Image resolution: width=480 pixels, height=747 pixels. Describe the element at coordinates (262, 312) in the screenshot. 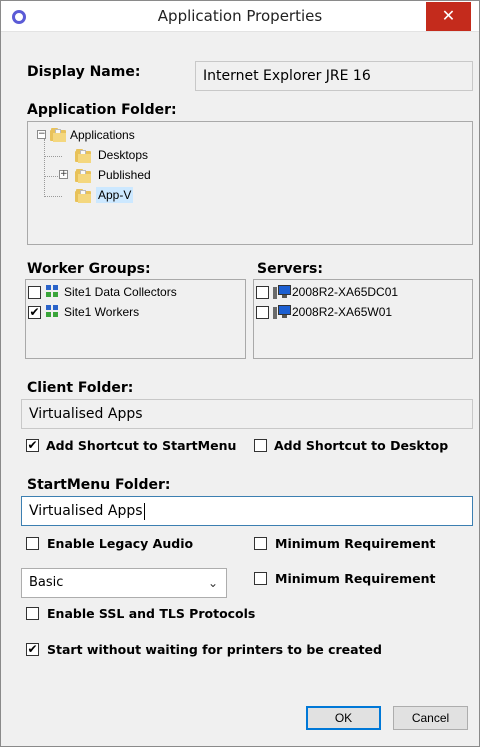

I see `server-checkbox-w01` at that location.